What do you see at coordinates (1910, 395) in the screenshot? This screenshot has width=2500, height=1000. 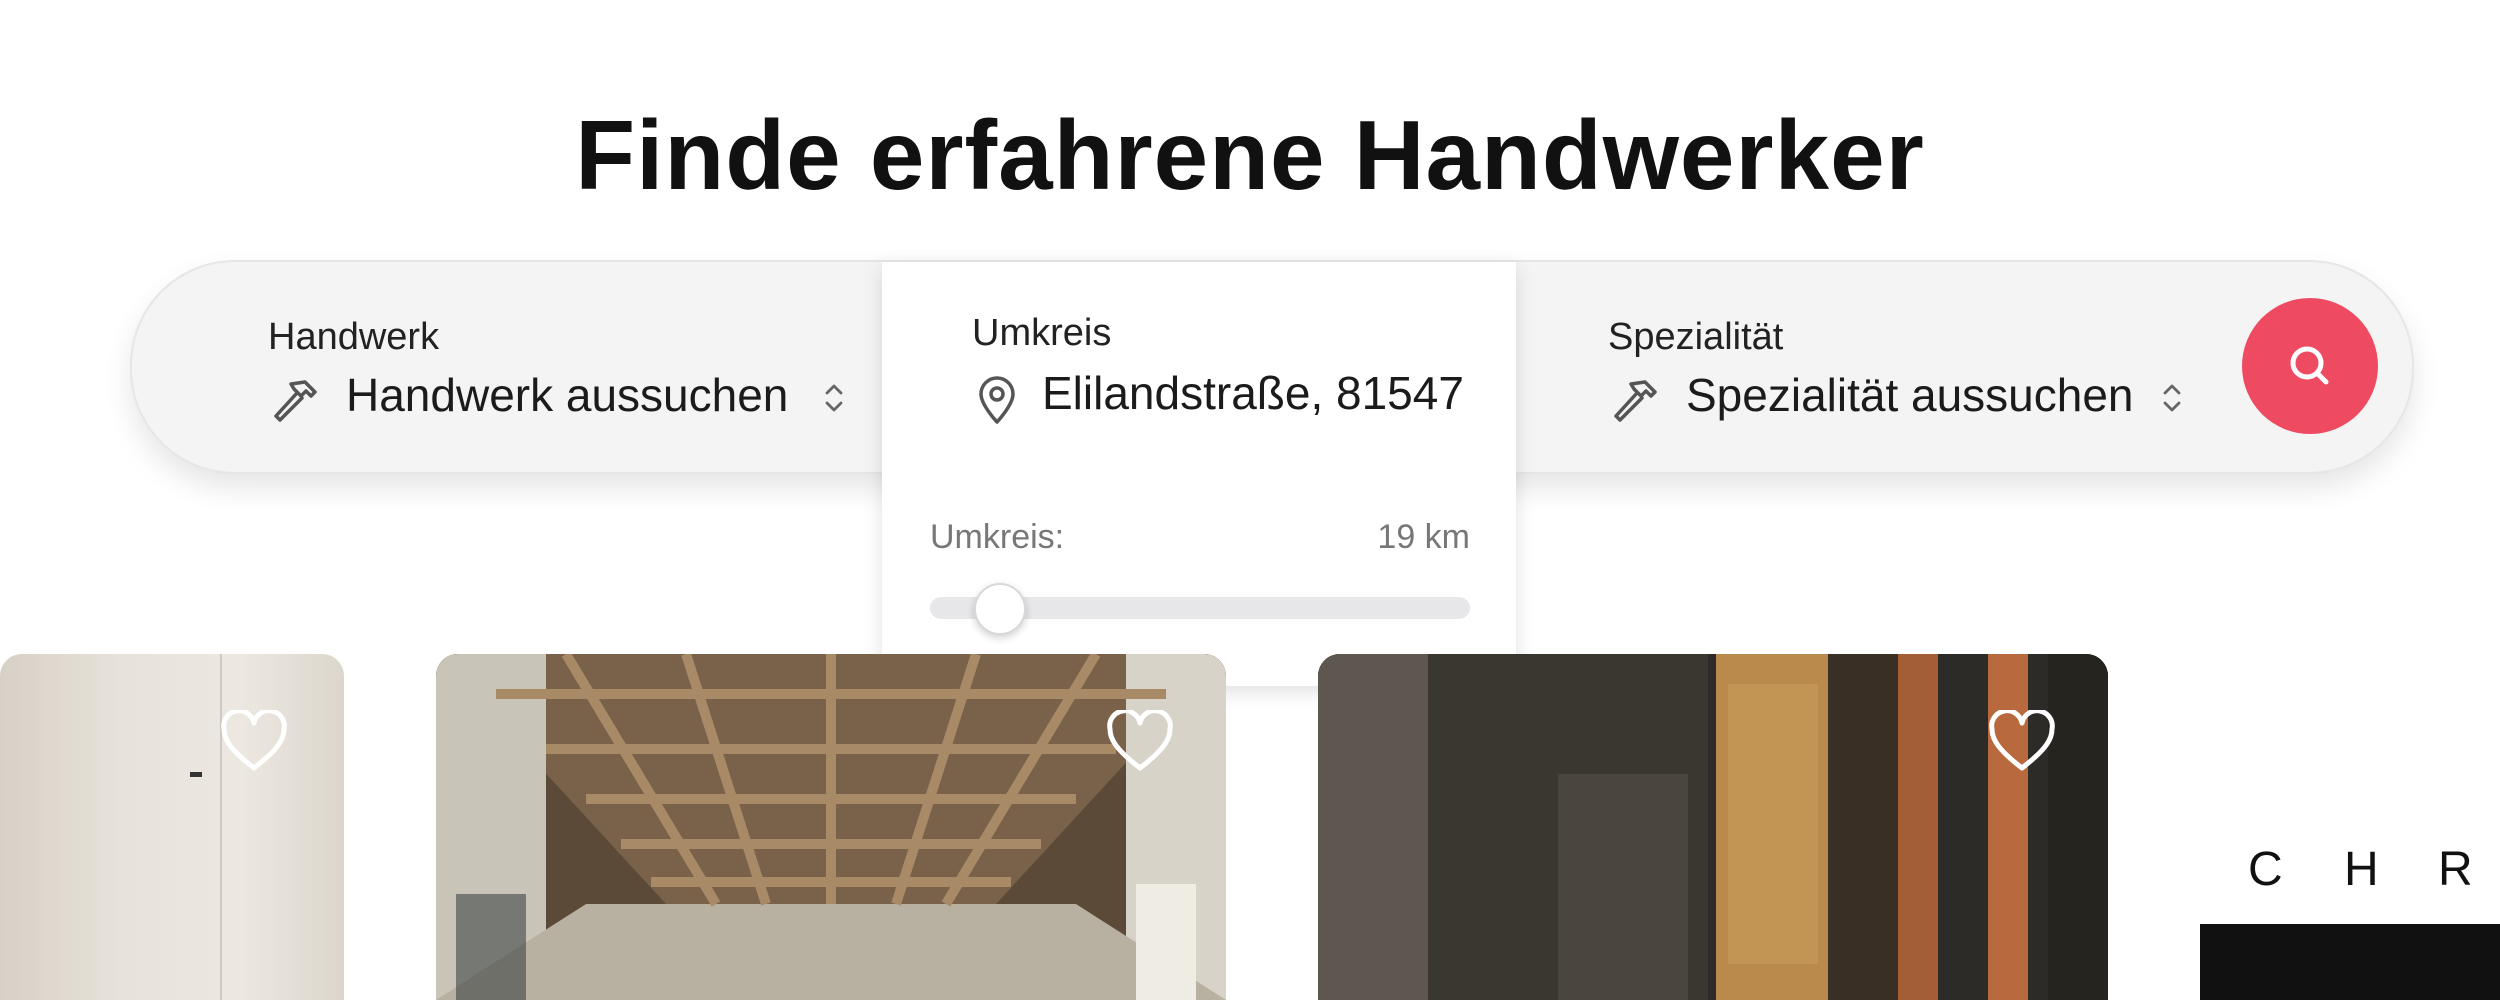 I see `specialty-value: Spezialität aussuchen` at bounding box center [1910, 395].